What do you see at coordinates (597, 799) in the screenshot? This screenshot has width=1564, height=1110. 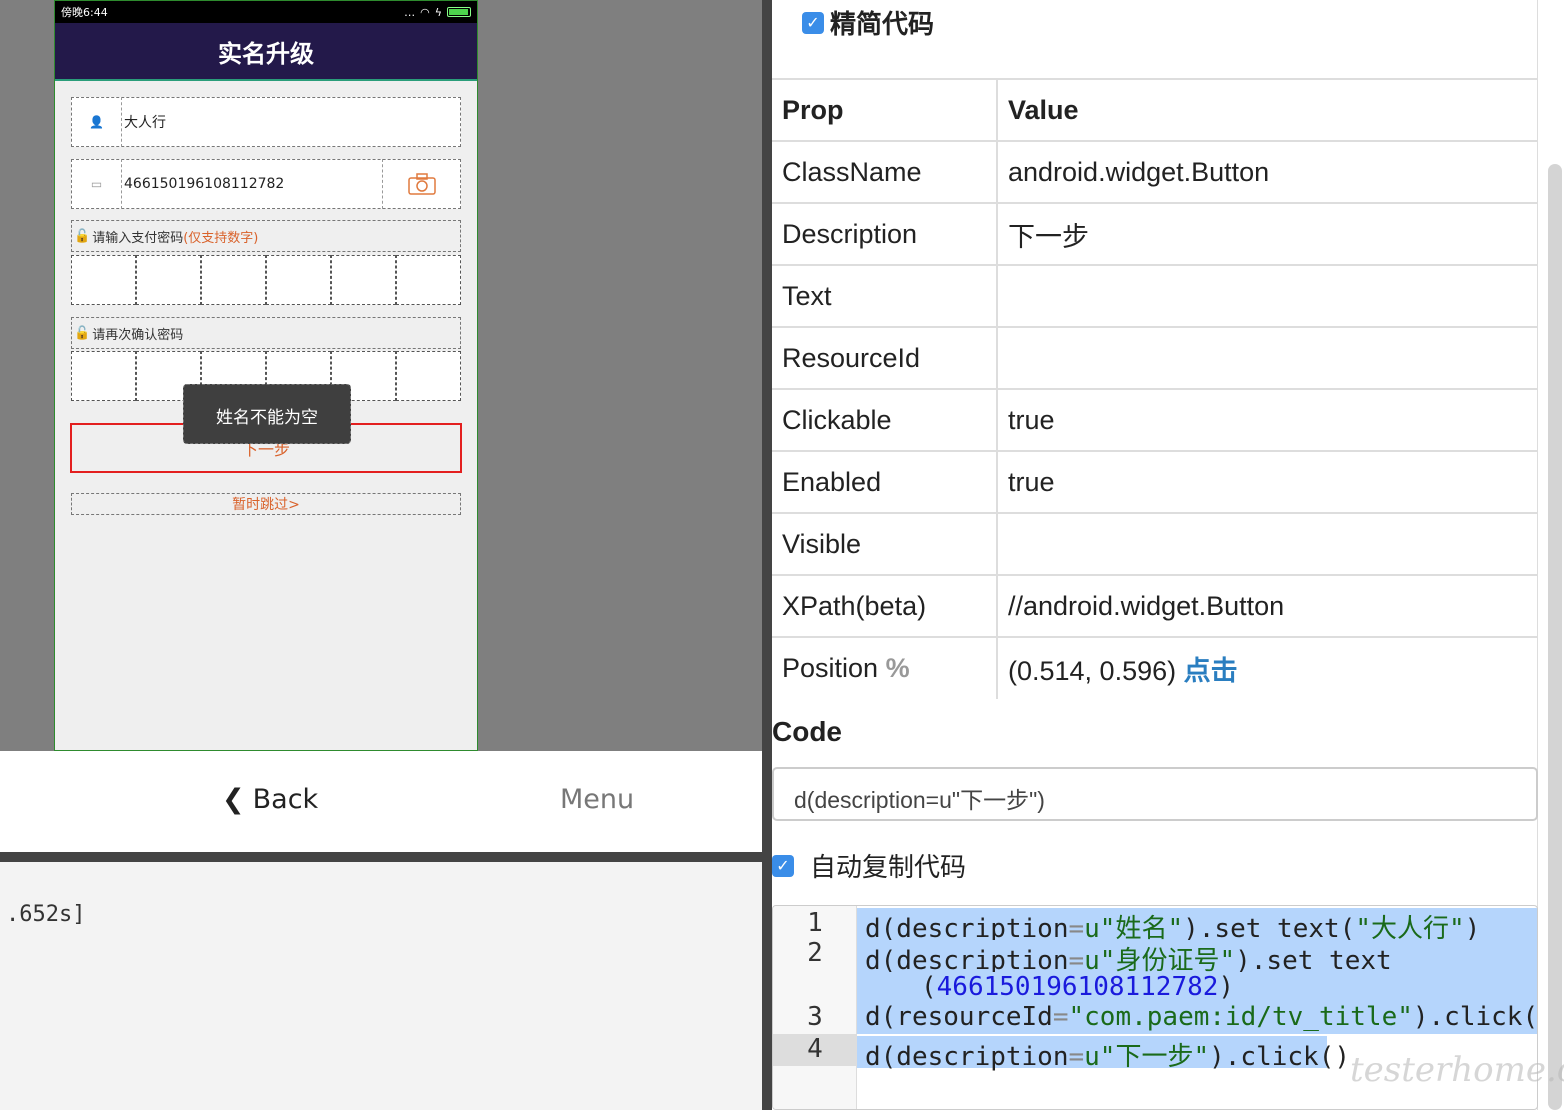 I see `menu-button: Menu` at bounding box center [597, 799].